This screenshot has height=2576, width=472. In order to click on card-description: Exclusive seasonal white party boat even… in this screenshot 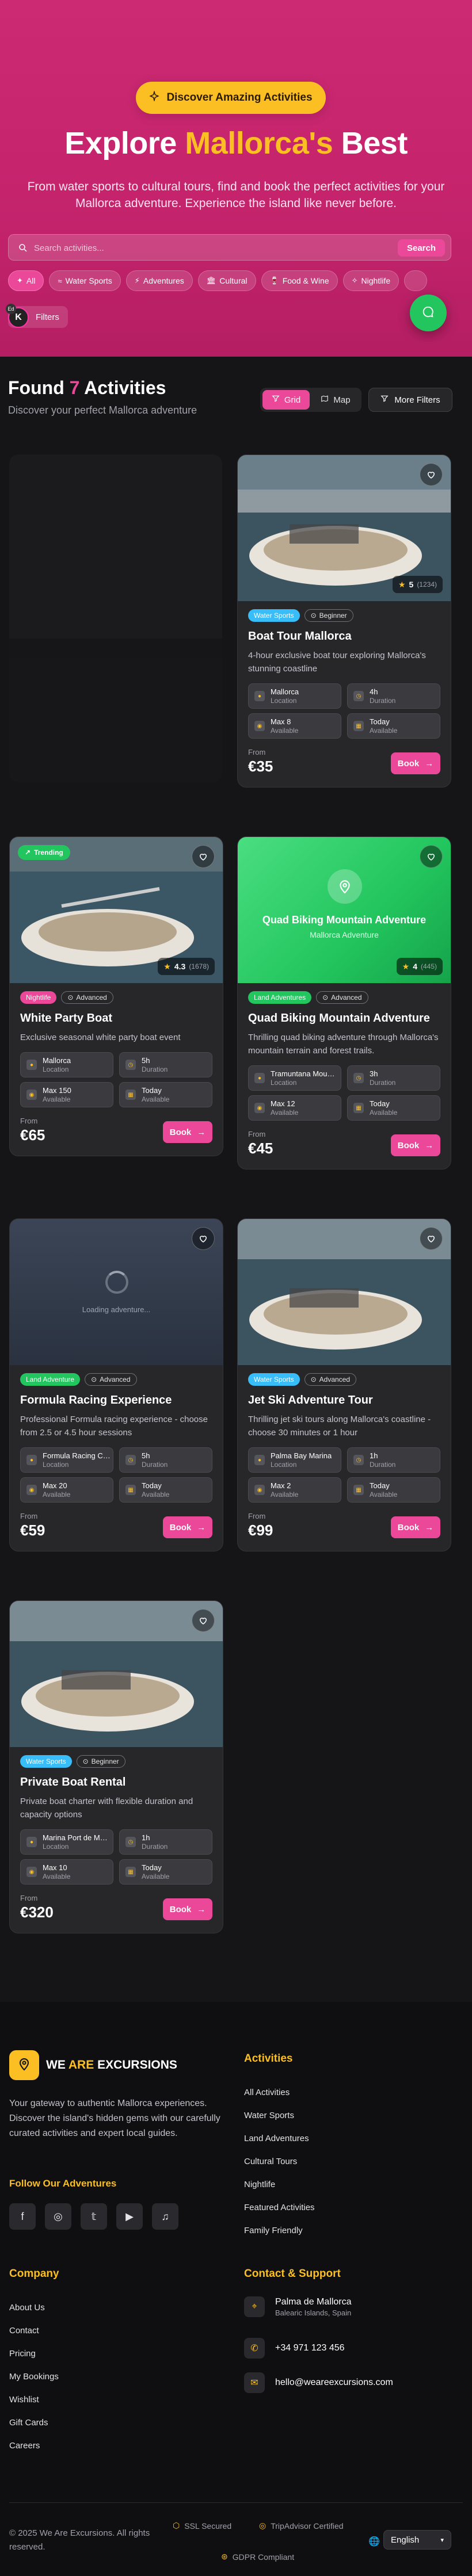, I will do `click(100, 1037)`.